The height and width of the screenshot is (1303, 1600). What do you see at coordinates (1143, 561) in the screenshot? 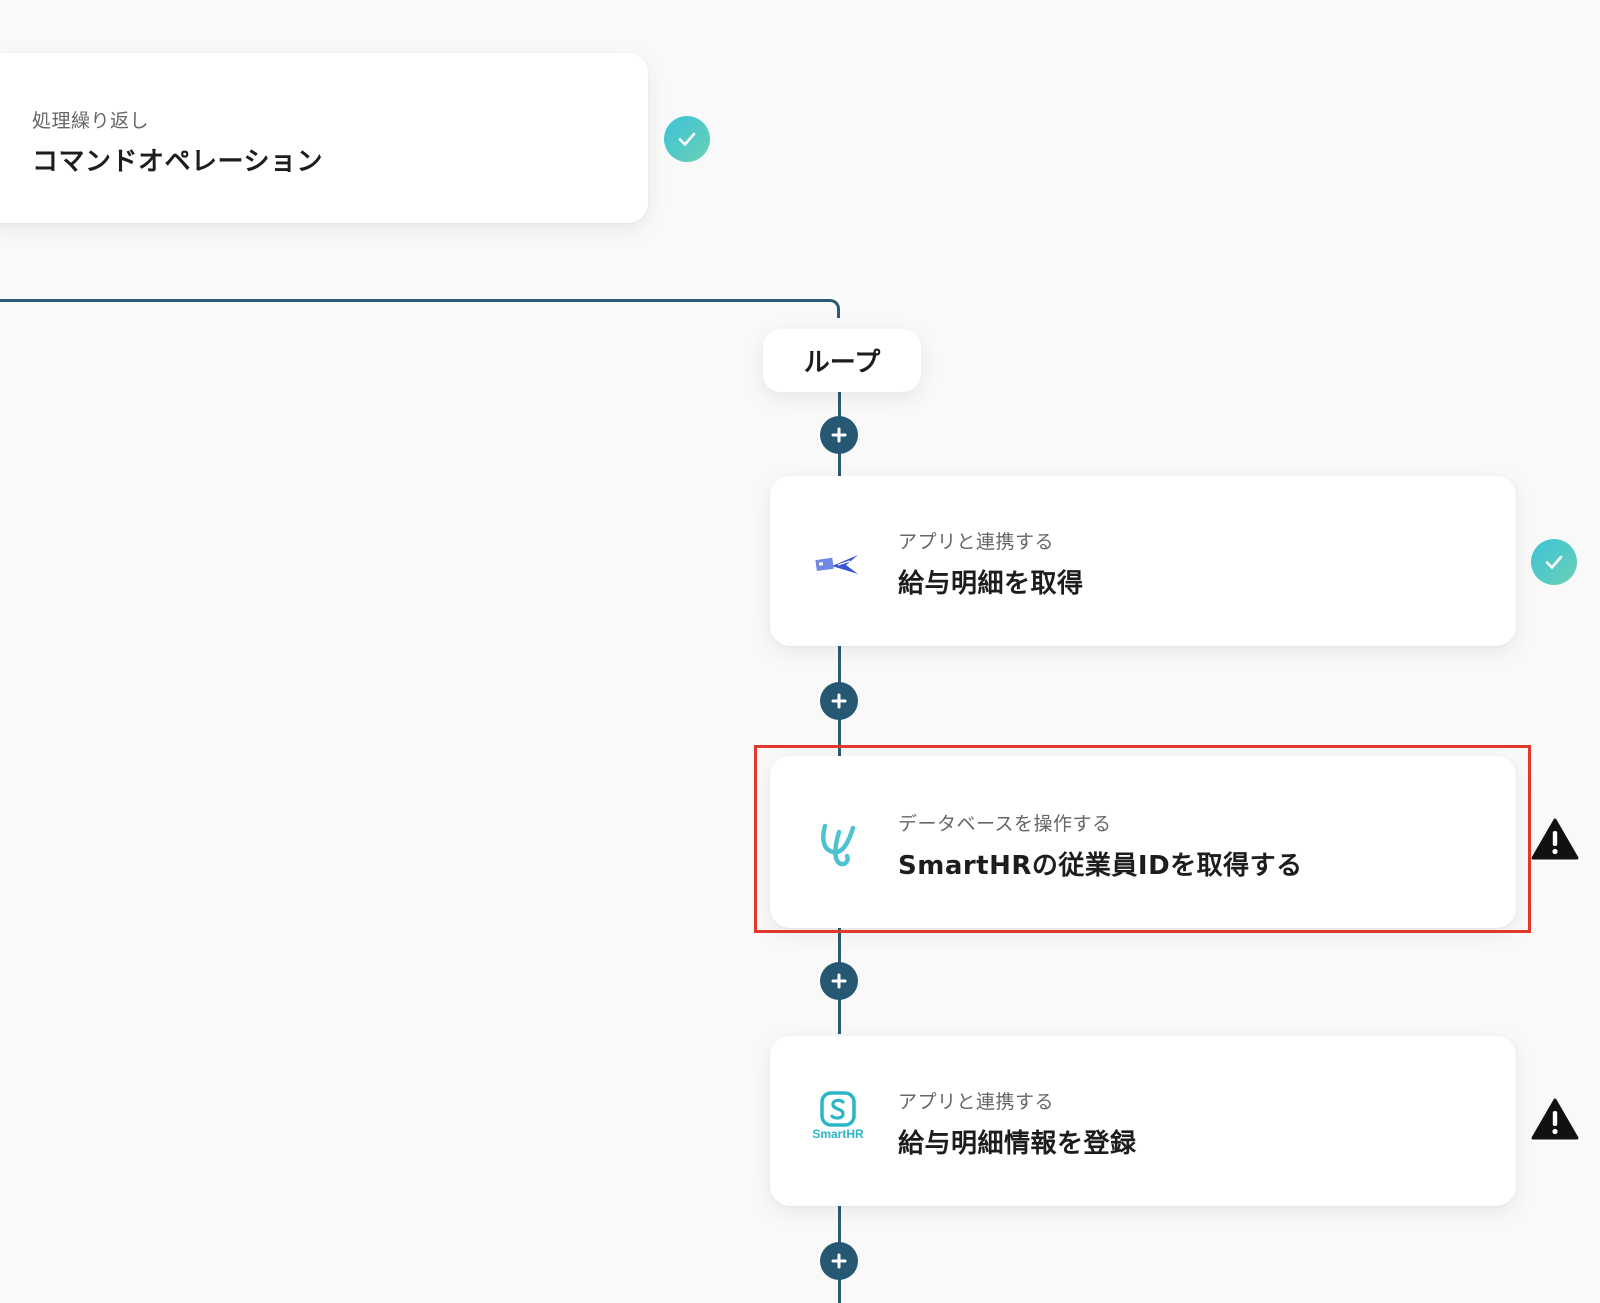
I see `step-card-get-payslip: アプリと連携する 給与明細を取得` at bounding box center [1143, 561].